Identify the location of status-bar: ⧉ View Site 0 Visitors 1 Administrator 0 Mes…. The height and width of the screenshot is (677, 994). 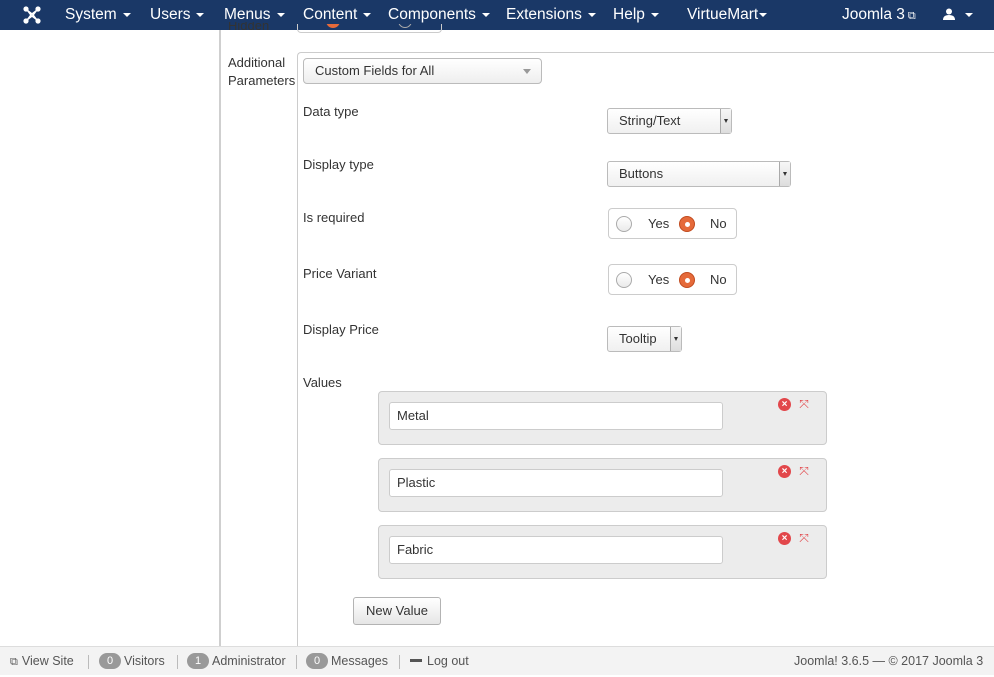
(497, 660).